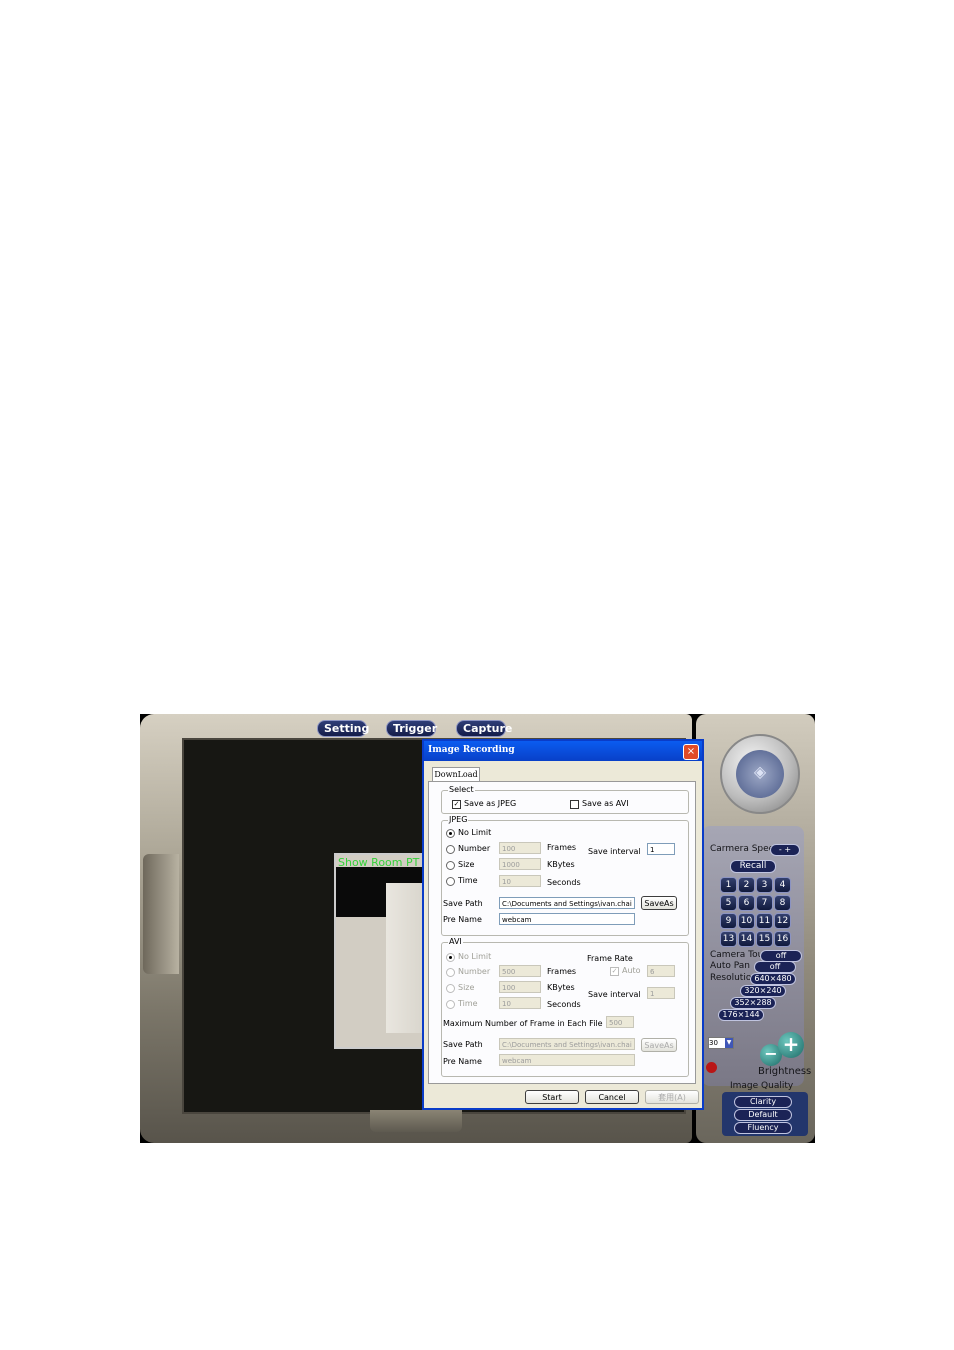 Image resolution: width=954 pixels, height=1350 pixels. I want to click on recall-button: Recall, so click(753, 866).